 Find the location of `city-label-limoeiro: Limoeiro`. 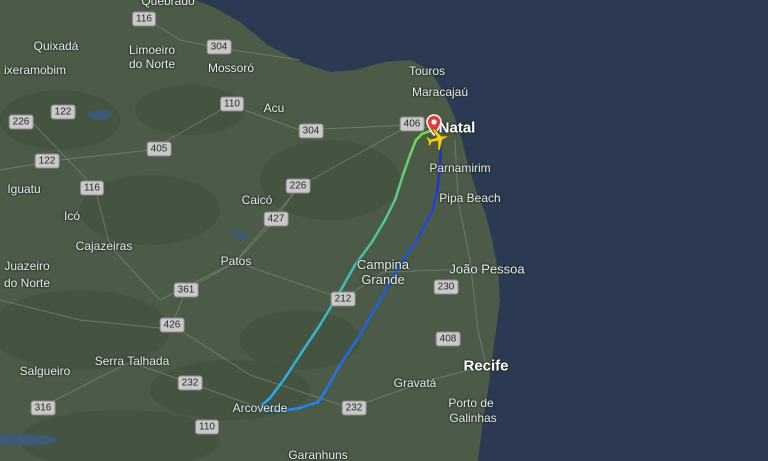

city-label-limoeiro: Limoeiro is located at coordinates (152, 50).